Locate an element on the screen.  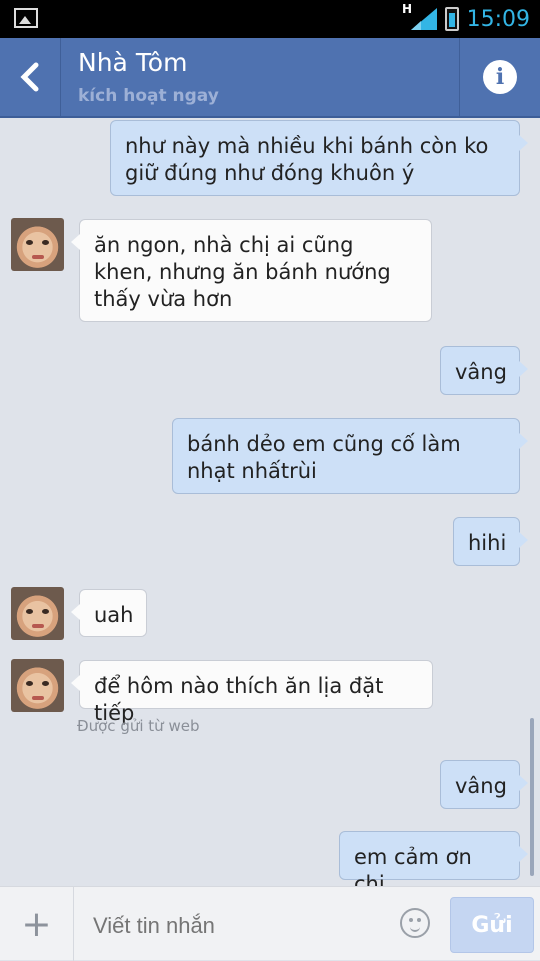
conversation-subtitle: kích hoạt ngay is located at coordinates (148, 96).